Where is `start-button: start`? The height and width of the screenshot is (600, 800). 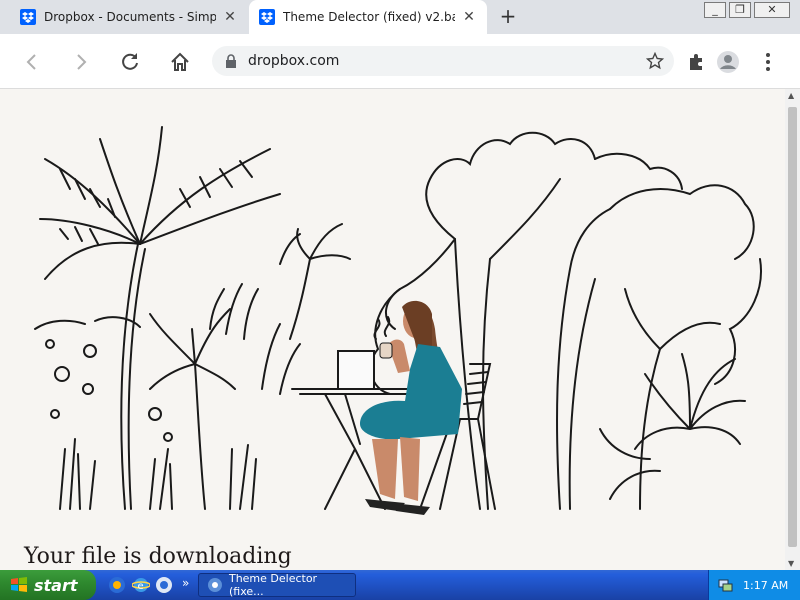 start-button: start is located at coordinates (48, 585).